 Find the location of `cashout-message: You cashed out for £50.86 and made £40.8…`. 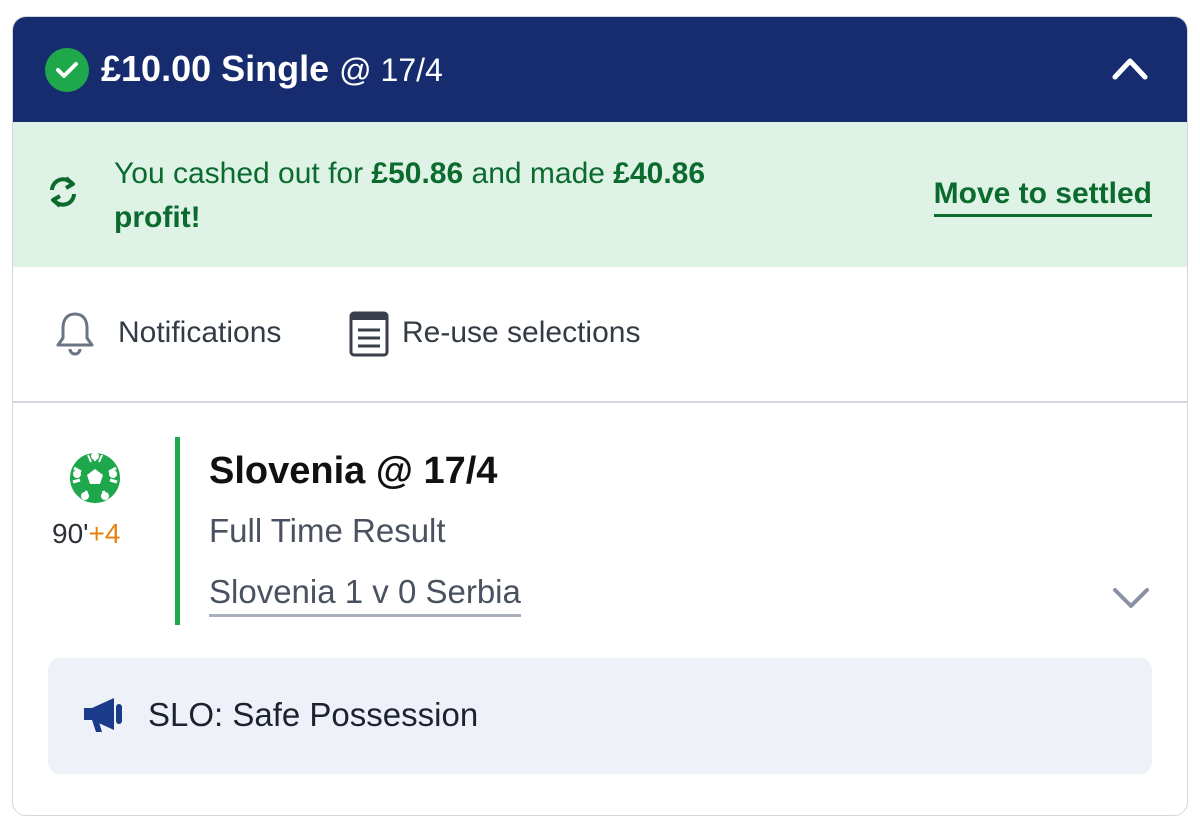

cashout-message: You cashed out for £50.86 and made £40.8… is located at coordinates (464, 196).